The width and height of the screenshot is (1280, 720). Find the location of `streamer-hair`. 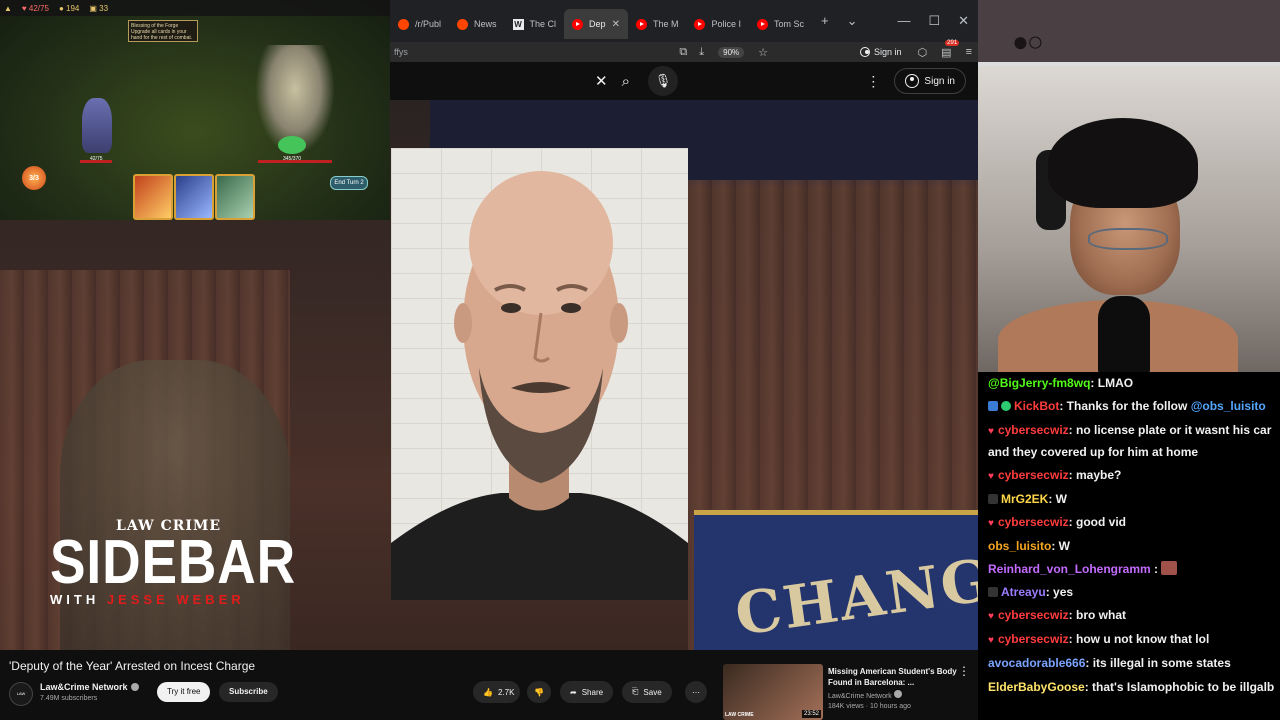

streamer-hair is located at coordinates (1123, 163).